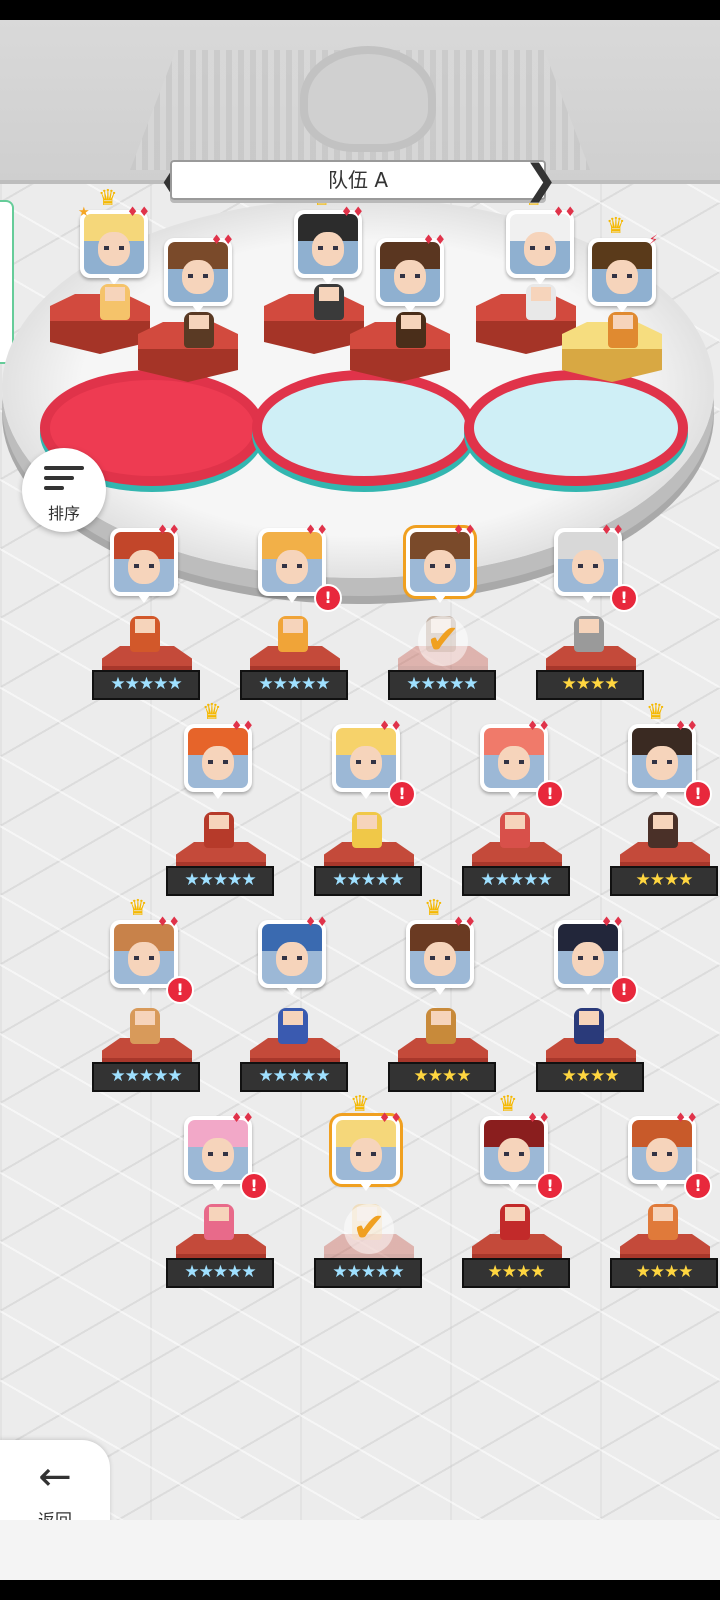 This screenshot has height=1600, width=720. Describe the element at coordinates (626, 327) in the screenshot. I see `team-slot: ⚡ ♛` at that location.